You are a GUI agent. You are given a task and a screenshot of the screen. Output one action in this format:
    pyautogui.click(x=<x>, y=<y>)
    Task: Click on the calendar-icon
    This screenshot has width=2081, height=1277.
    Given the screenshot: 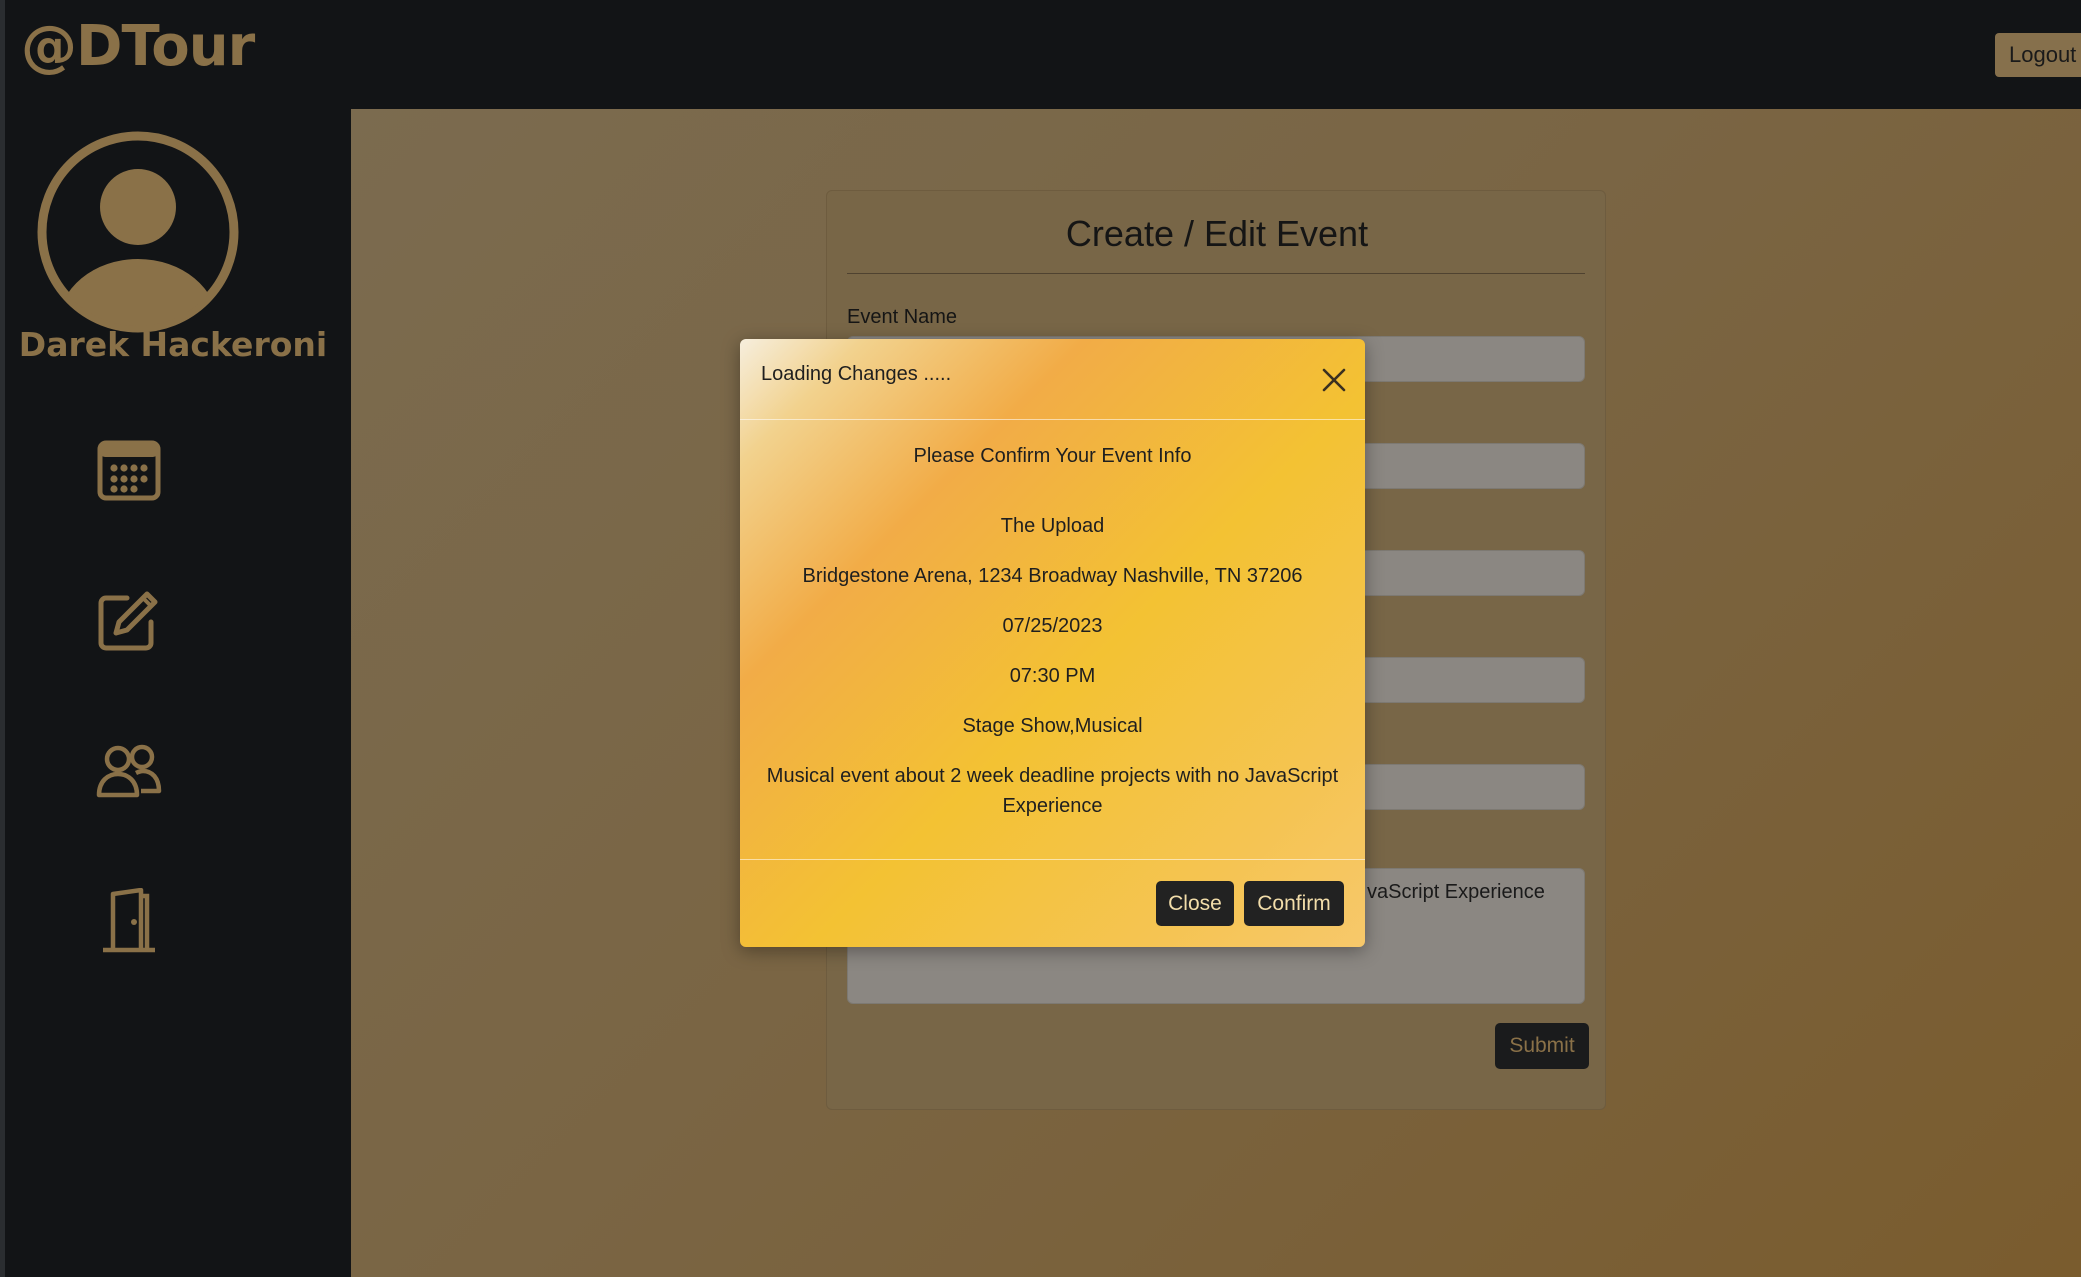 What is the action you would take?
    pyautogui.click(x=129, y=470)
    